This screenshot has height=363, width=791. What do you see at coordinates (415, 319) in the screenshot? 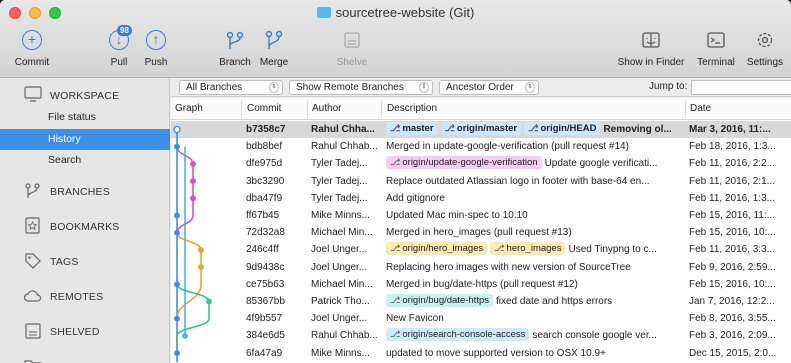
I see `commit-message: New Favicon` at bounding box center [415, 319].